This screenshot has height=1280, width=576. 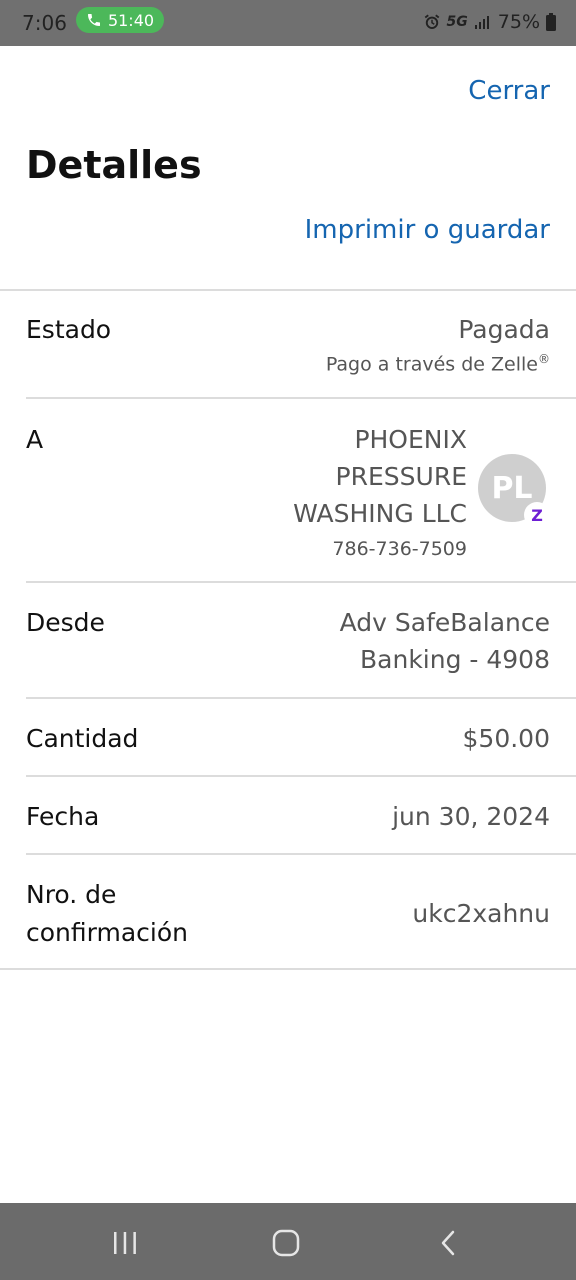 What do you see at coordinates (131, 20) in the screenshot?
I see `call-timer: 51:40` at bounding box center [131, 20].